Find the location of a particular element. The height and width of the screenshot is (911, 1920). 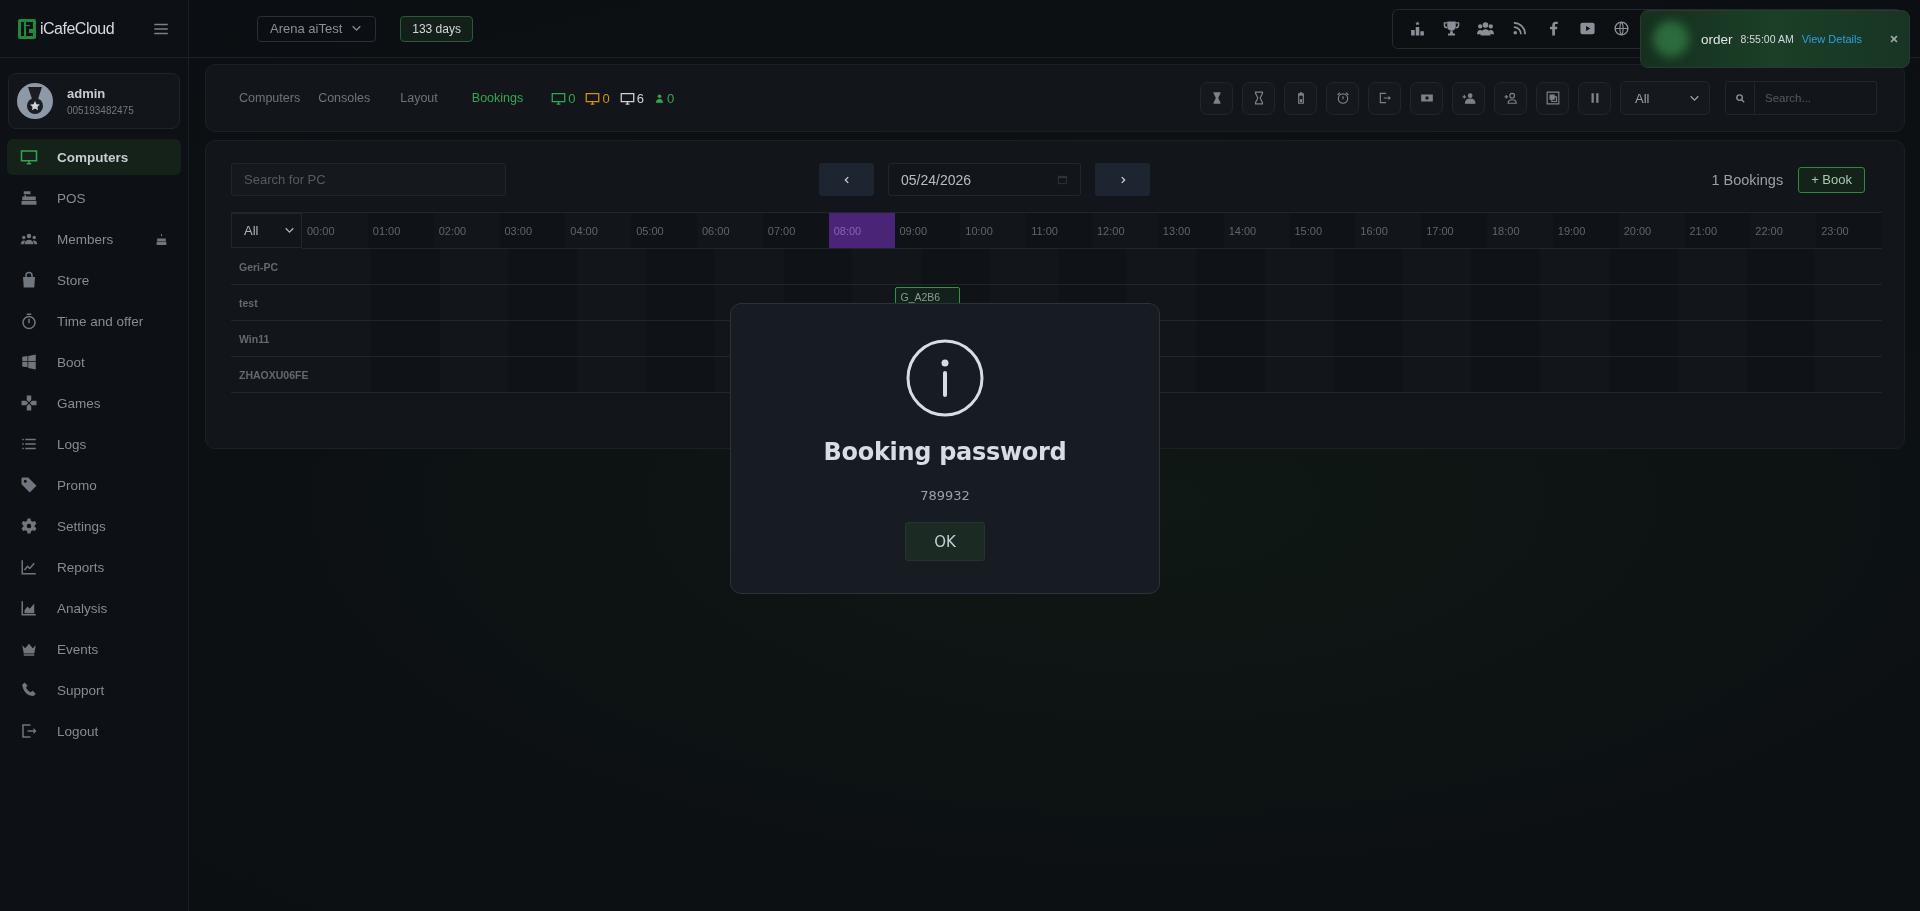

hour-header: 06:00 is located at coordinates (730, 231).